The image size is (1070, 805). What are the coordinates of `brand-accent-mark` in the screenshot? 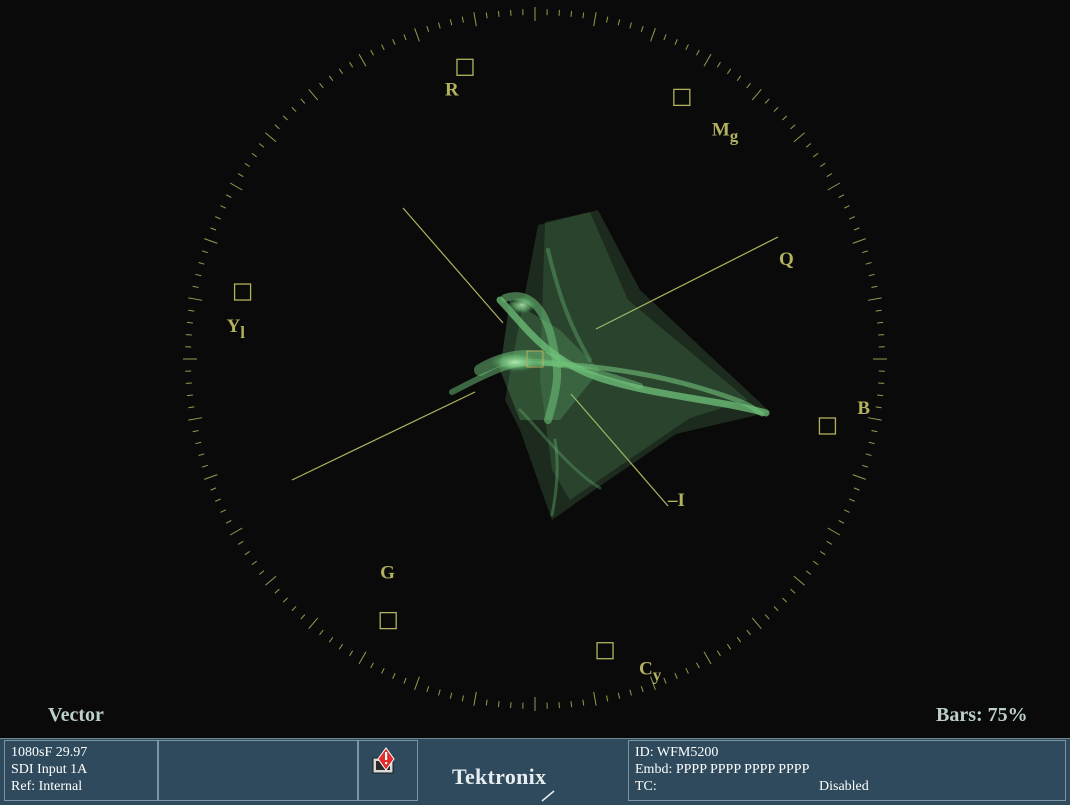 It's located at (548, 796).